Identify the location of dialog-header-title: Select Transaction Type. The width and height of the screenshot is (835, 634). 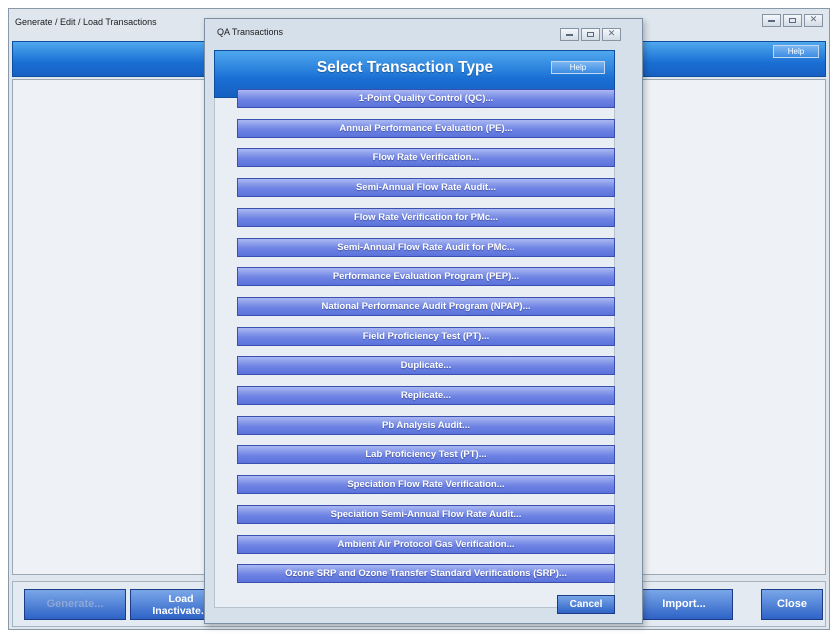
(405, 67).